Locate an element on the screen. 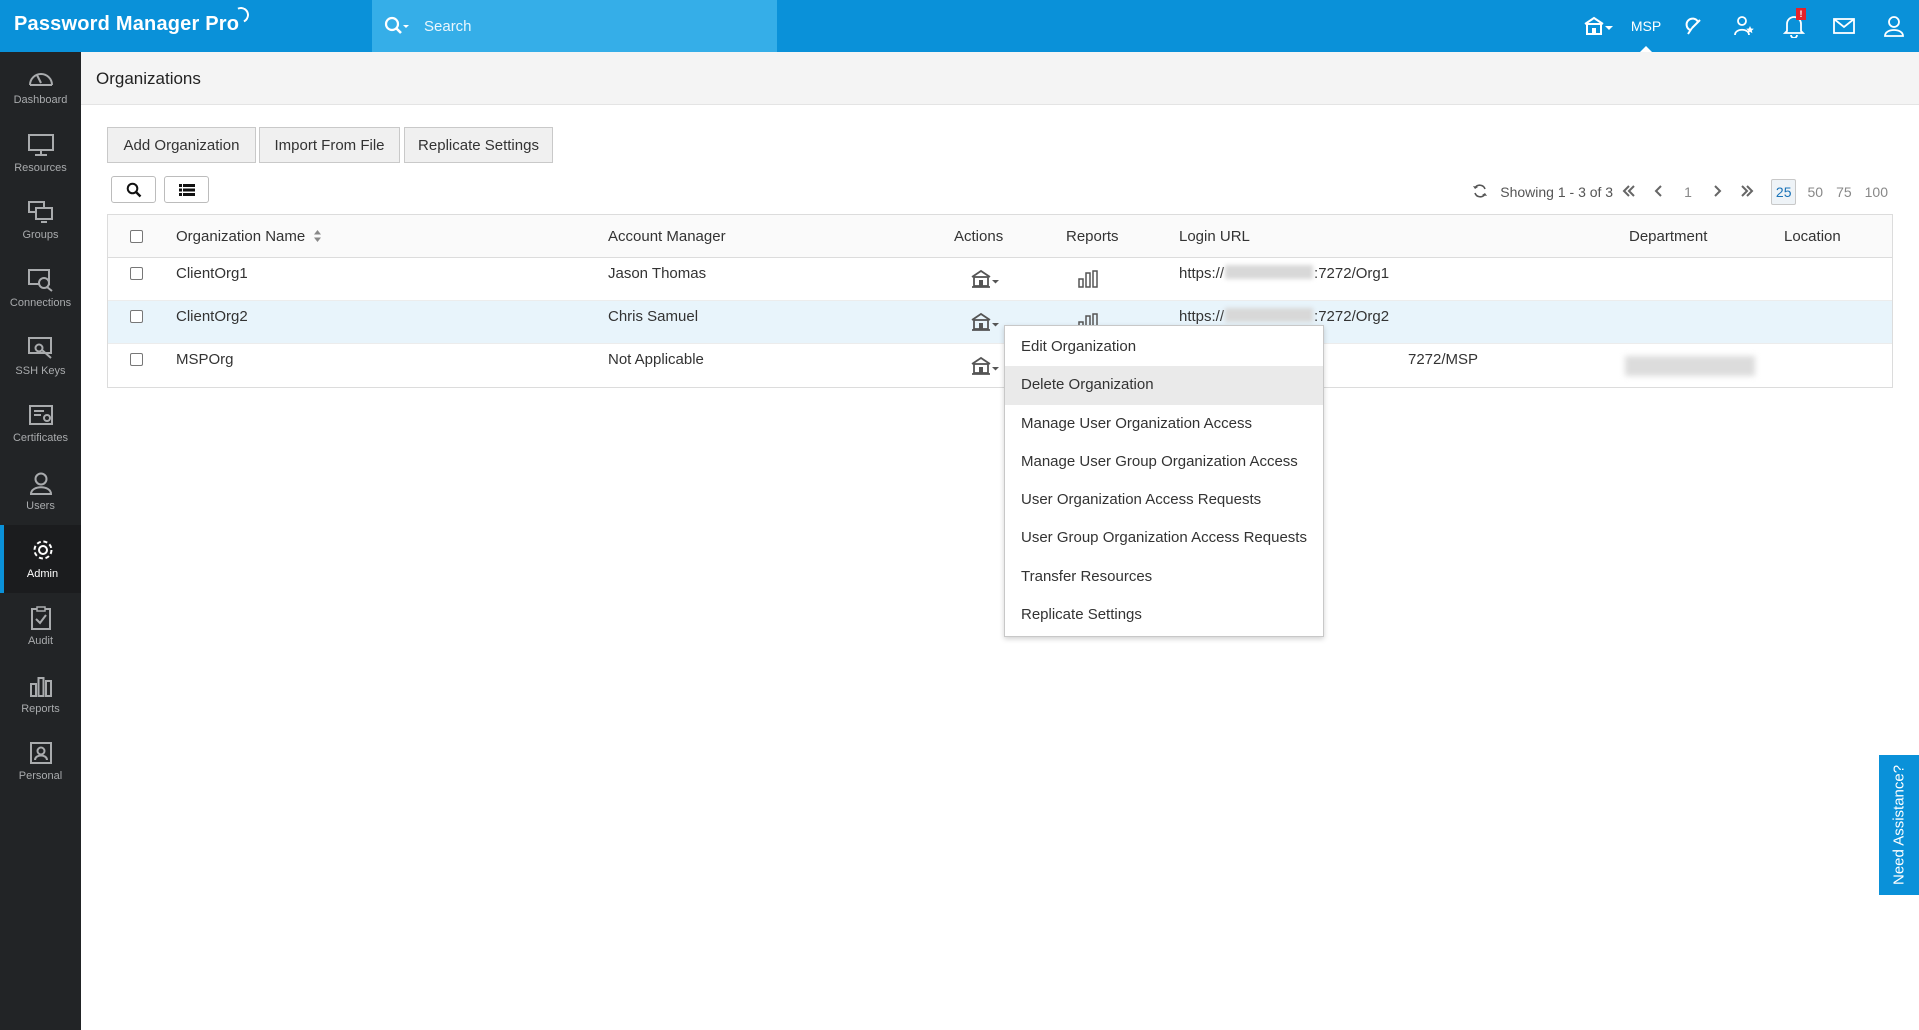  page-size-25: 25 is located at coordinates (1783, 192).